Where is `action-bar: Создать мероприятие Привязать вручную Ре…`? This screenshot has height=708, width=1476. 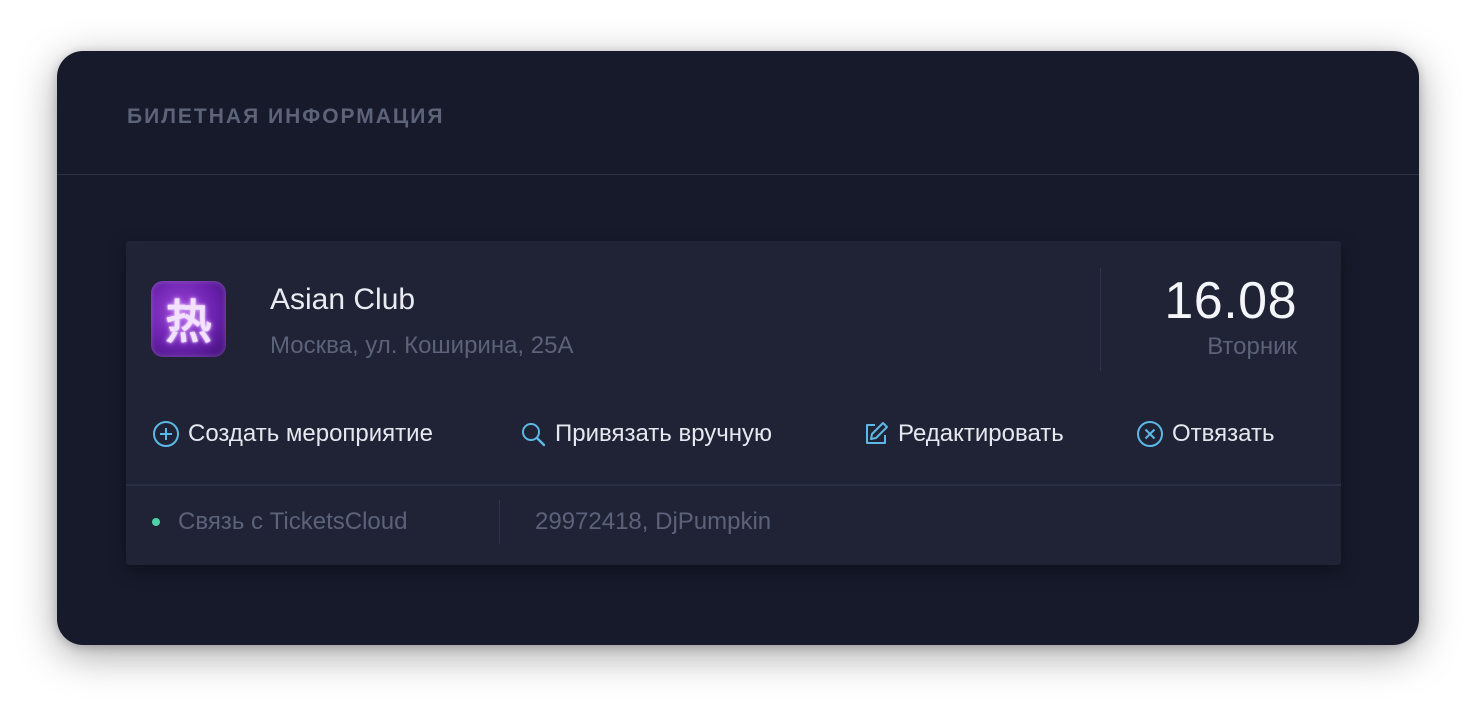 action-bar: Создать мероприятие Привязать вручную Ре… is located at coordinates (726, 434).